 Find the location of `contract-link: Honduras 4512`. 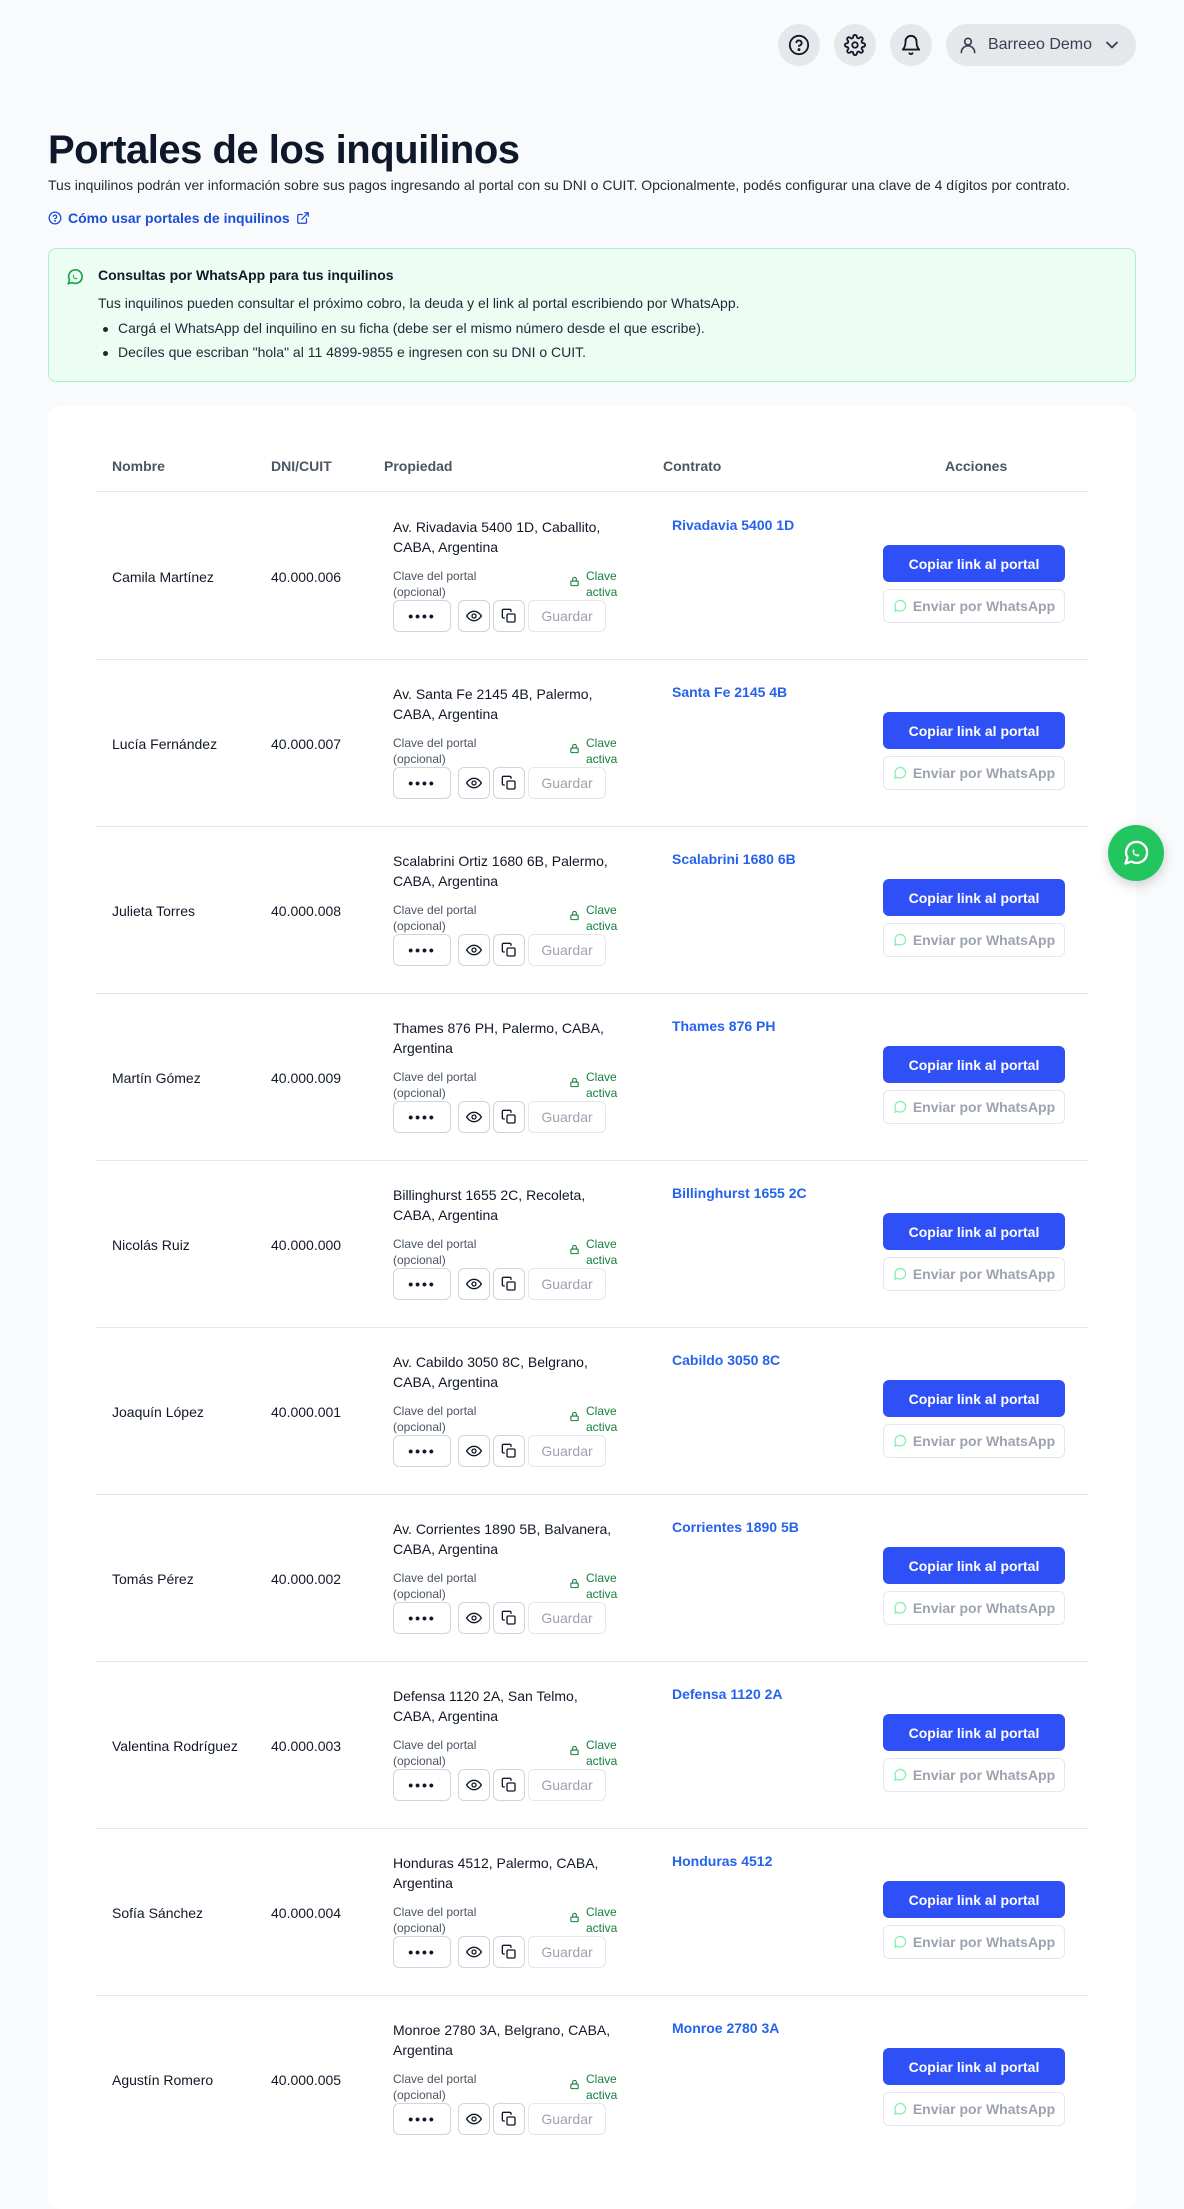

contract-link: Honduras 4512 is located at coordinates (722, 1861).